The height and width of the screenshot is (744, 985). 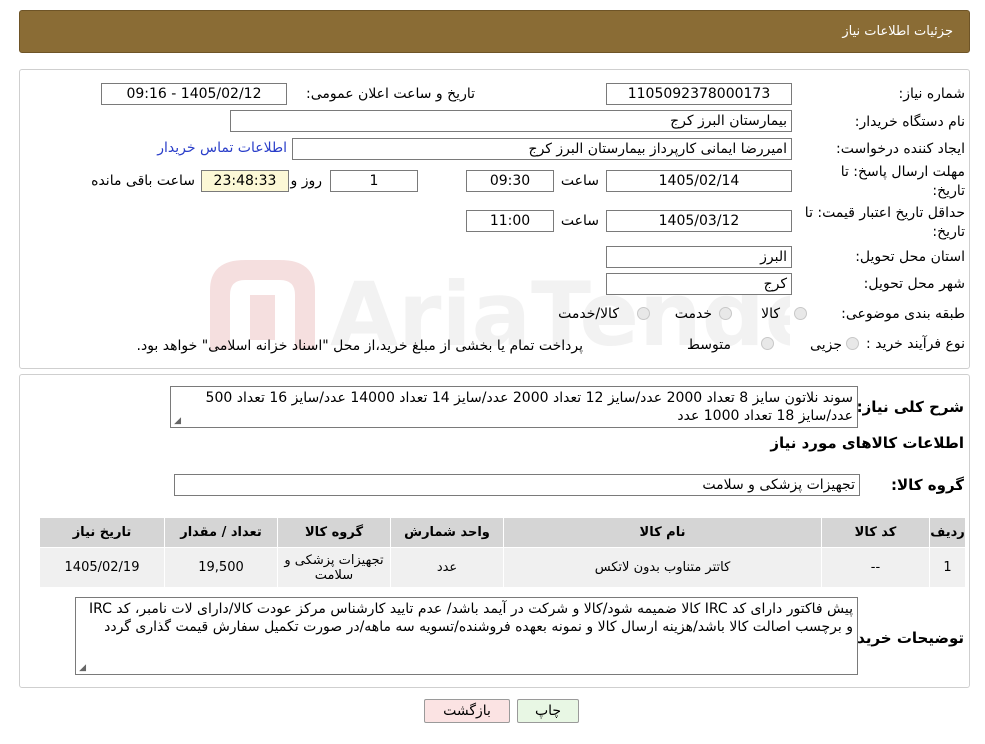 What do you see at coordinates (910, 407) in the screenshot?
I see `summary-label: شرح کلی نیاز:` at bounding box center [910, 407].